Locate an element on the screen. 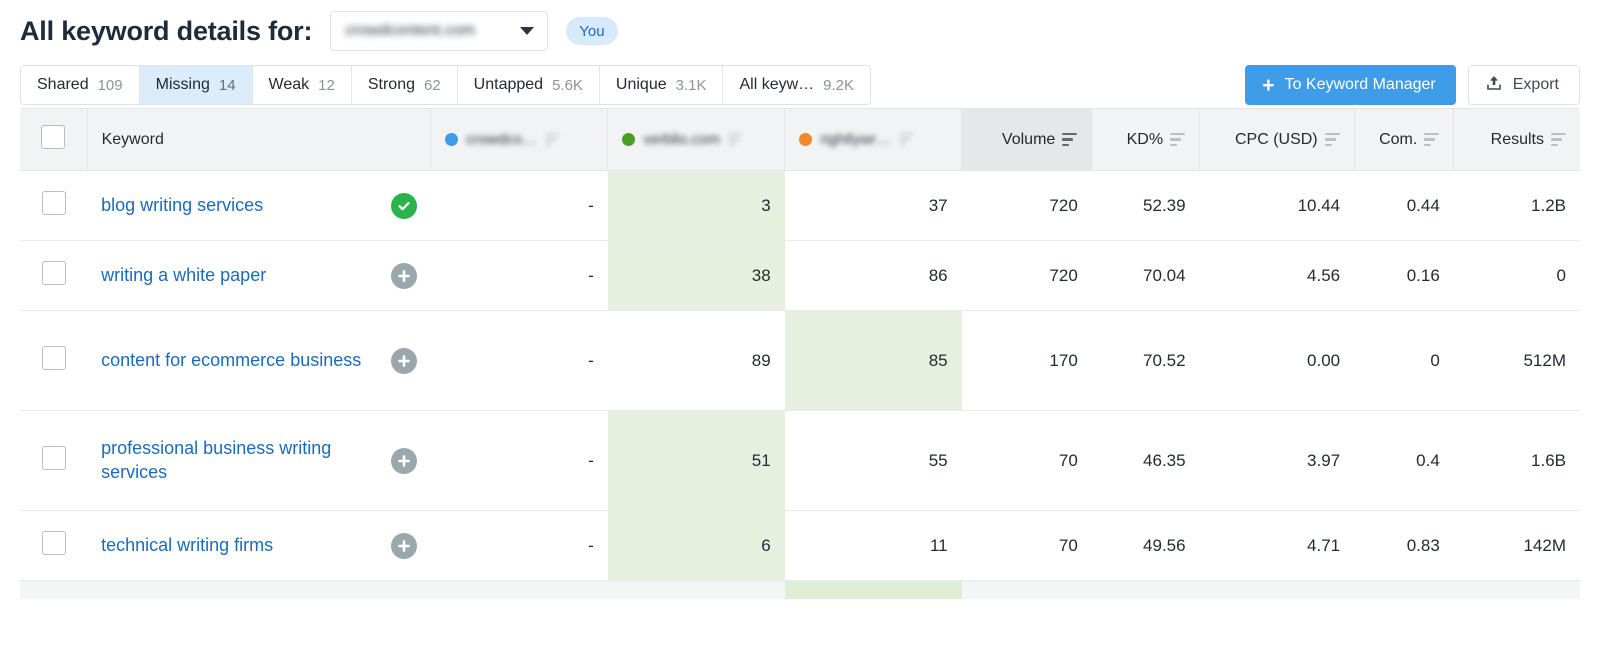 The width and height of the screenshot is (1600, 654). keyword-cell: content for ecommerce business is located at coordinates (259, 360).